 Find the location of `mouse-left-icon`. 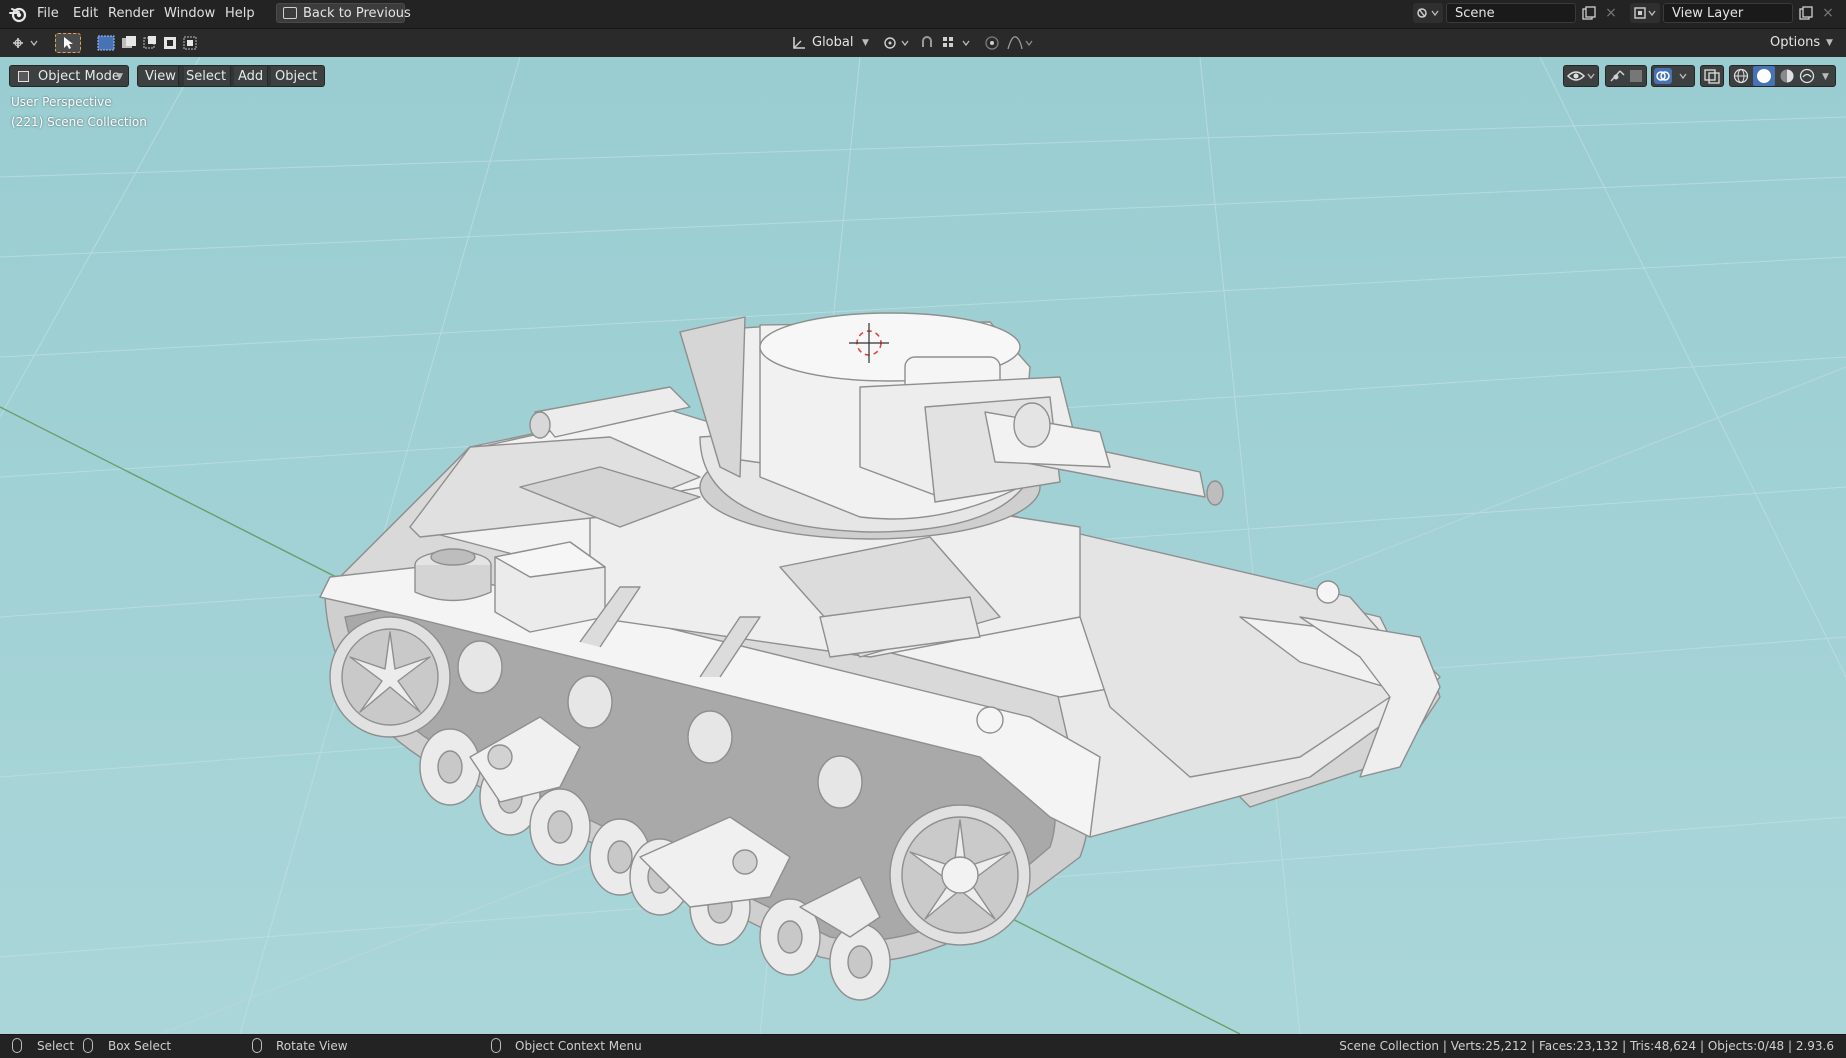

mouse-left-icon is located at coordinates (17, 1045).